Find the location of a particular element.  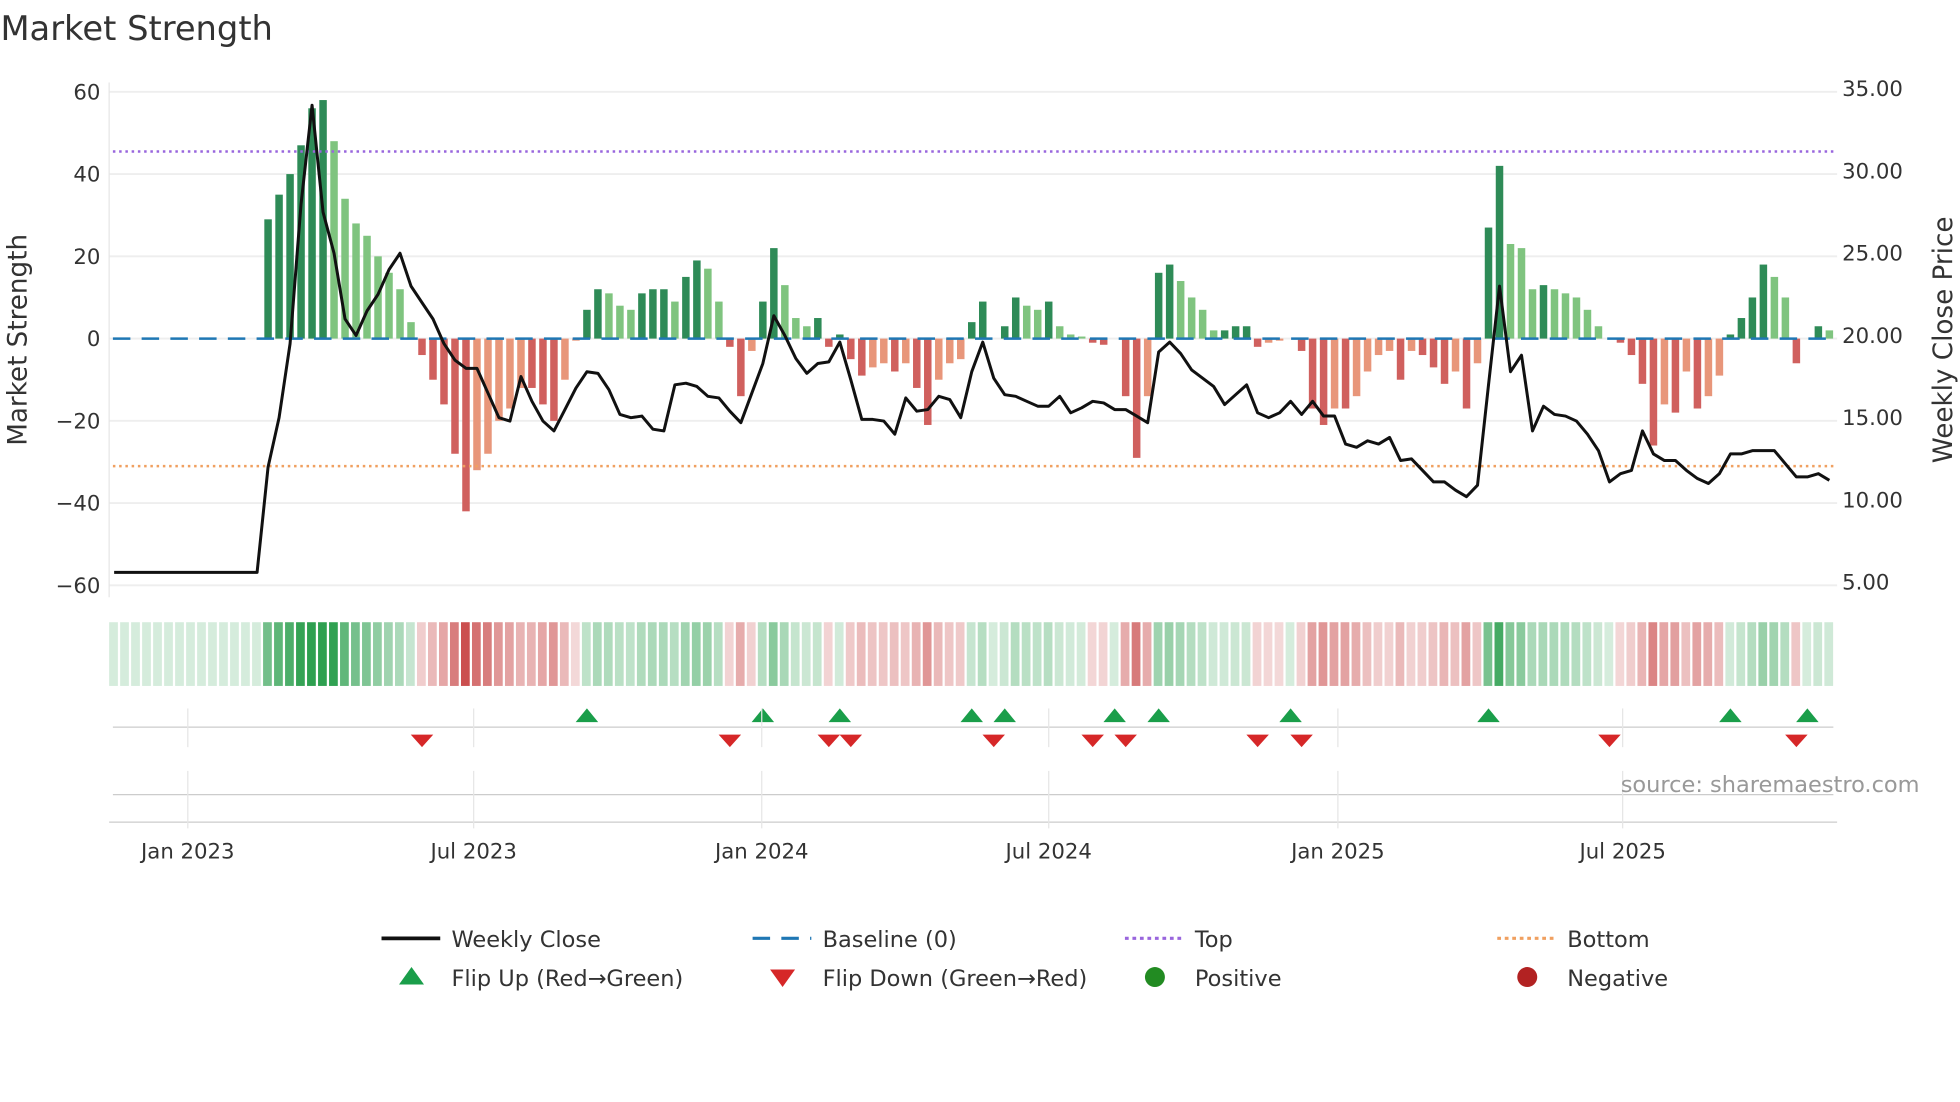

circle-icon is located at coordinates (1527, 977).